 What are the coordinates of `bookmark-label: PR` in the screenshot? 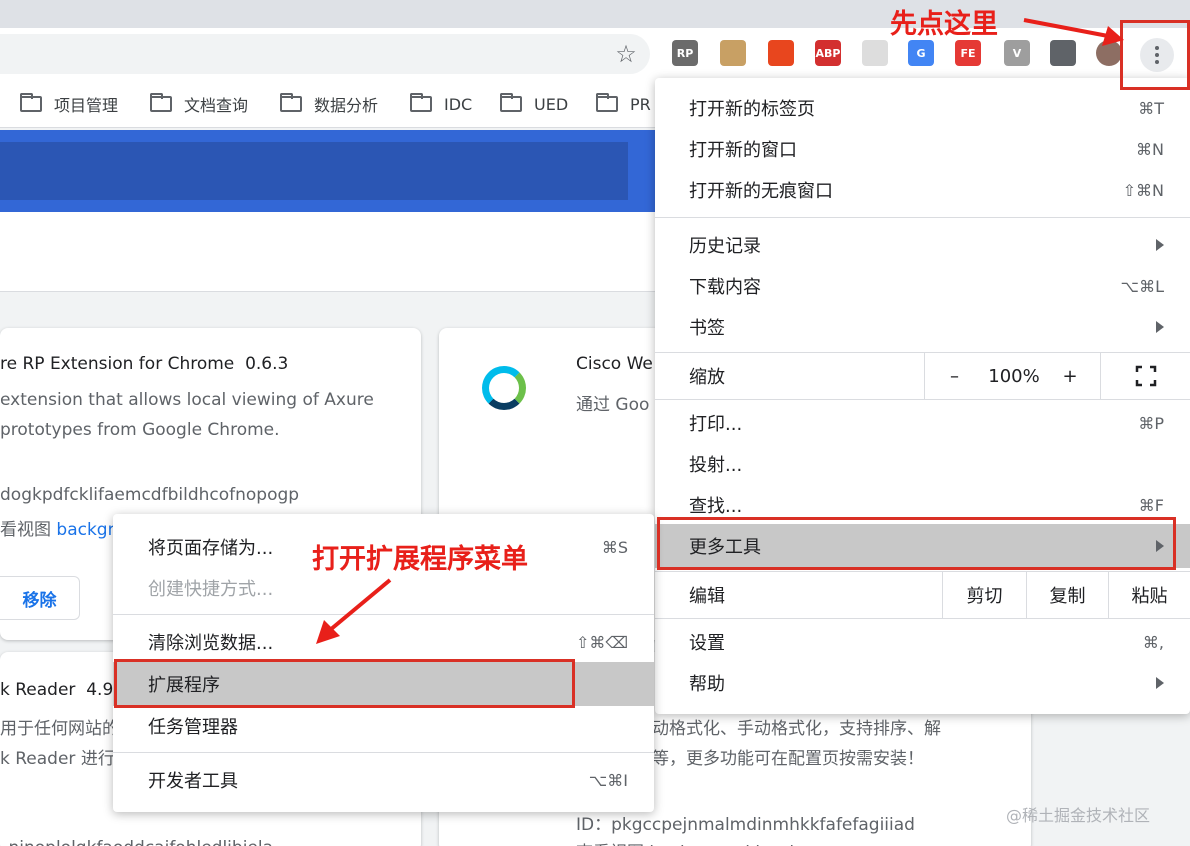 It's located at (640, 104).